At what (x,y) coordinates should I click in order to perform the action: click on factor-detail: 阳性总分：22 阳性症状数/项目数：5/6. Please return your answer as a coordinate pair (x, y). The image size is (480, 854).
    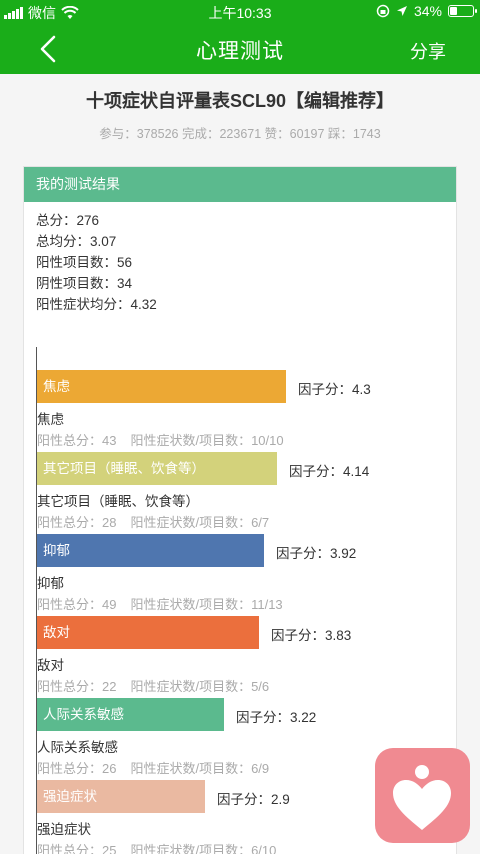
    Looking at the image, I should click on (160, 685).